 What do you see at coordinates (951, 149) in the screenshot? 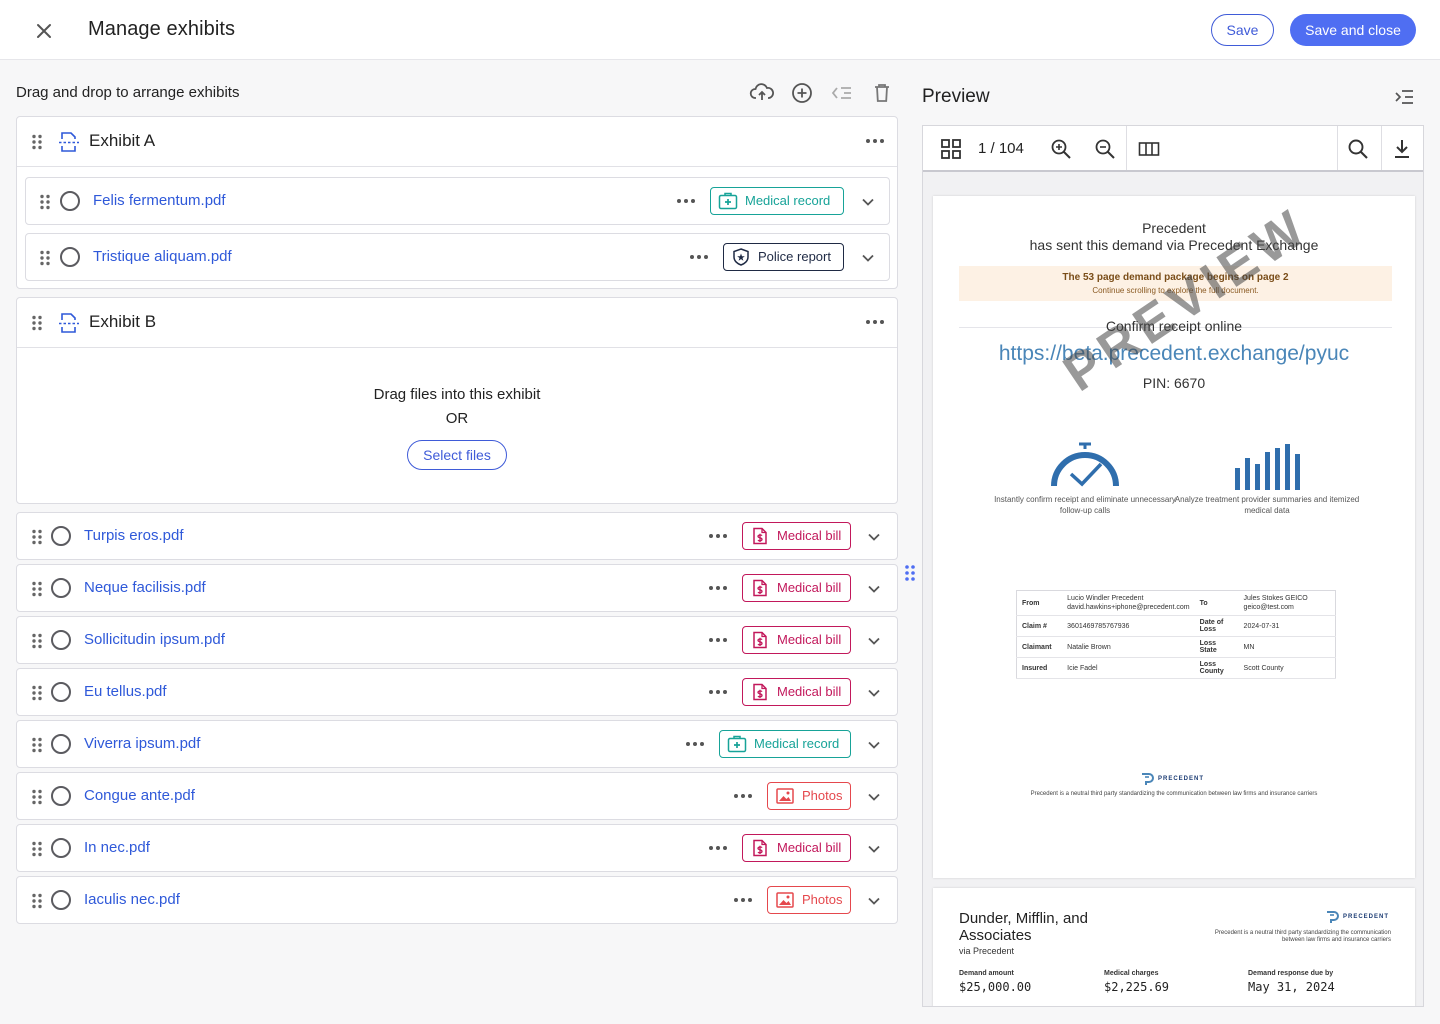
I see `thumbnails-grid-icon` at bounding box center [951, 149].